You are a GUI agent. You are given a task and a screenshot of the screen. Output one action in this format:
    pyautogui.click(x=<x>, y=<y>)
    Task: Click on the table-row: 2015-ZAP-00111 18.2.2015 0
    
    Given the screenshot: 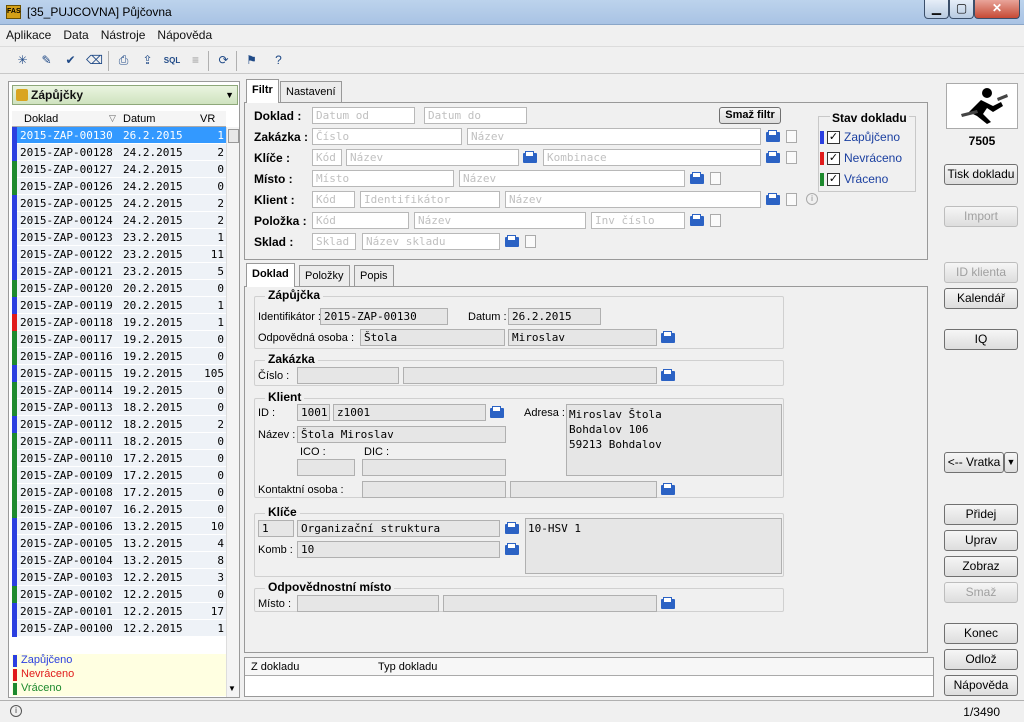 What is the action you would take?
    pyautogui.click(x=119, y=441)
    